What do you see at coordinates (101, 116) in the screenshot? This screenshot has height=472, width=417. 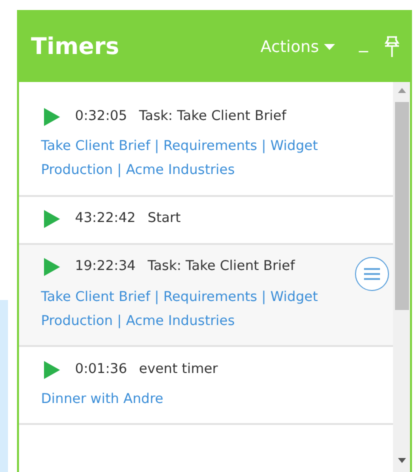 I see `elapsed-time: 0:32:05` at bounding box center [101, 116].